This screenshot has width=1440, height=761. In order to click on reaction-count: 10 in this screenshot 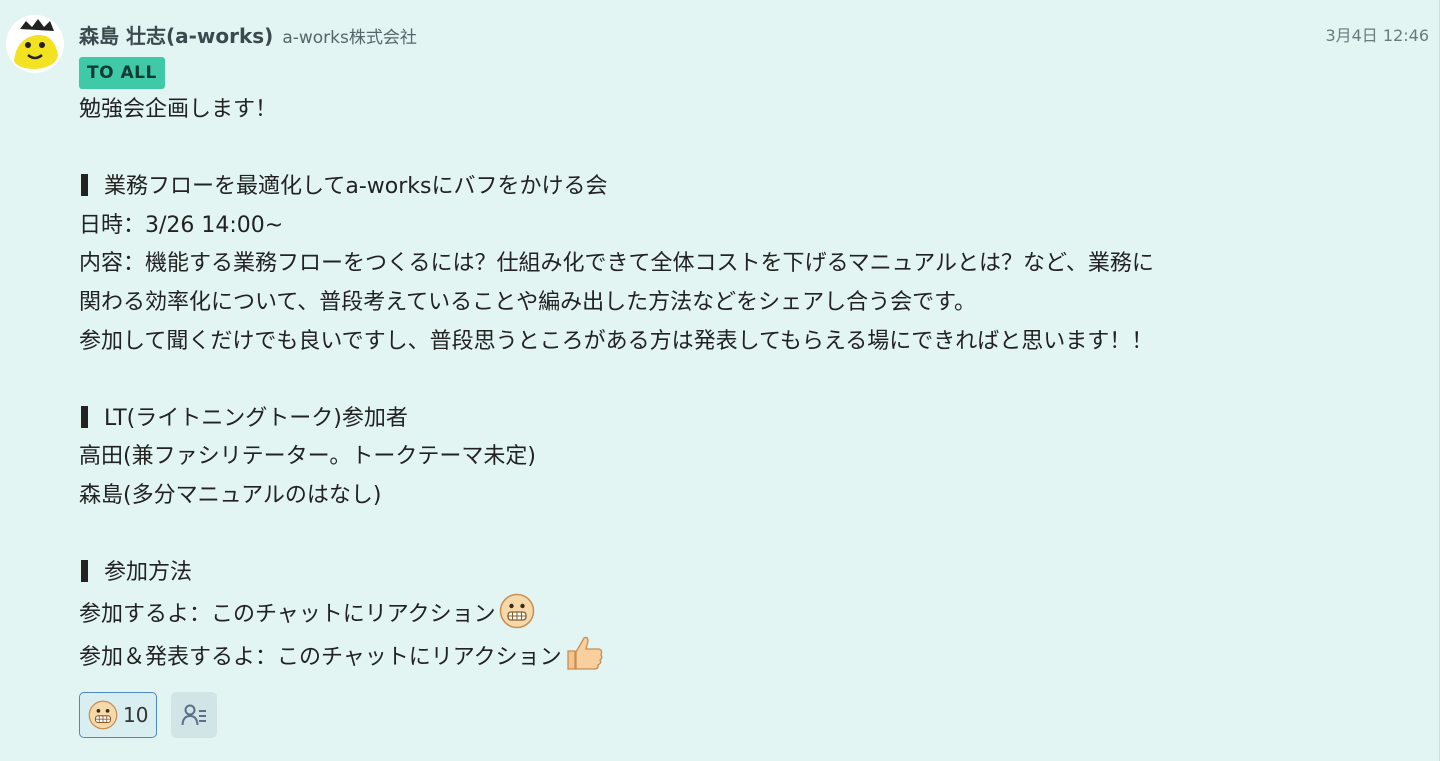, I will do `click(136, 715)`.